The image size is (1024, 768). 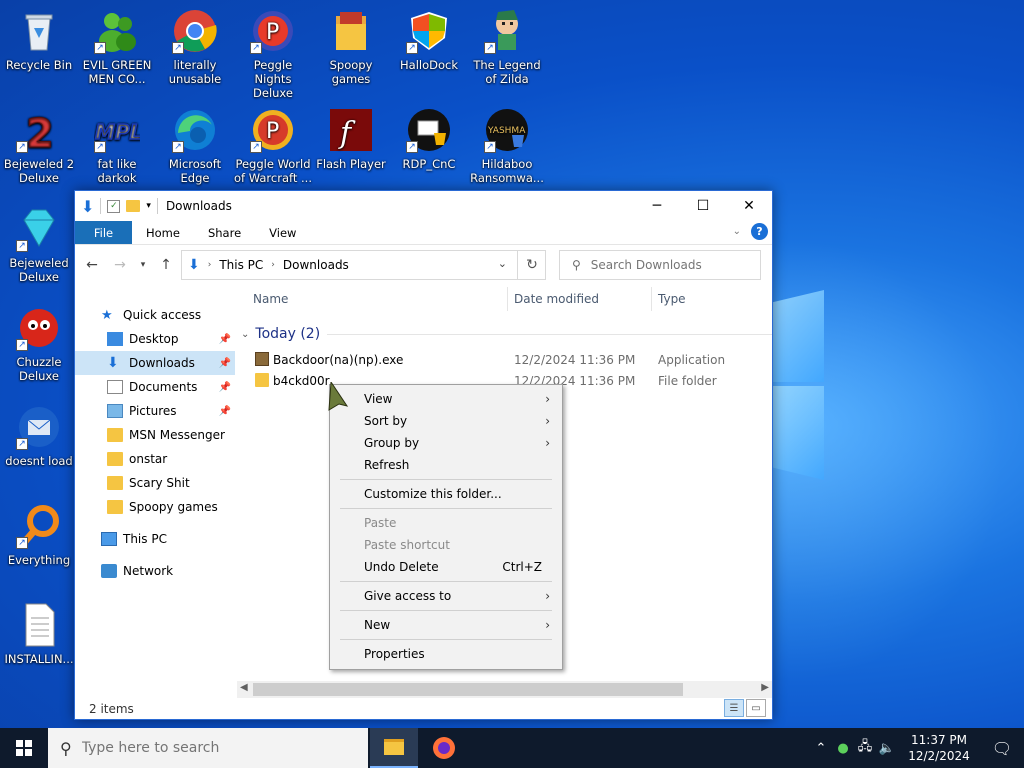 I want to click on nav-quick-access: ★ Quick access, so click(x=155, y=315).